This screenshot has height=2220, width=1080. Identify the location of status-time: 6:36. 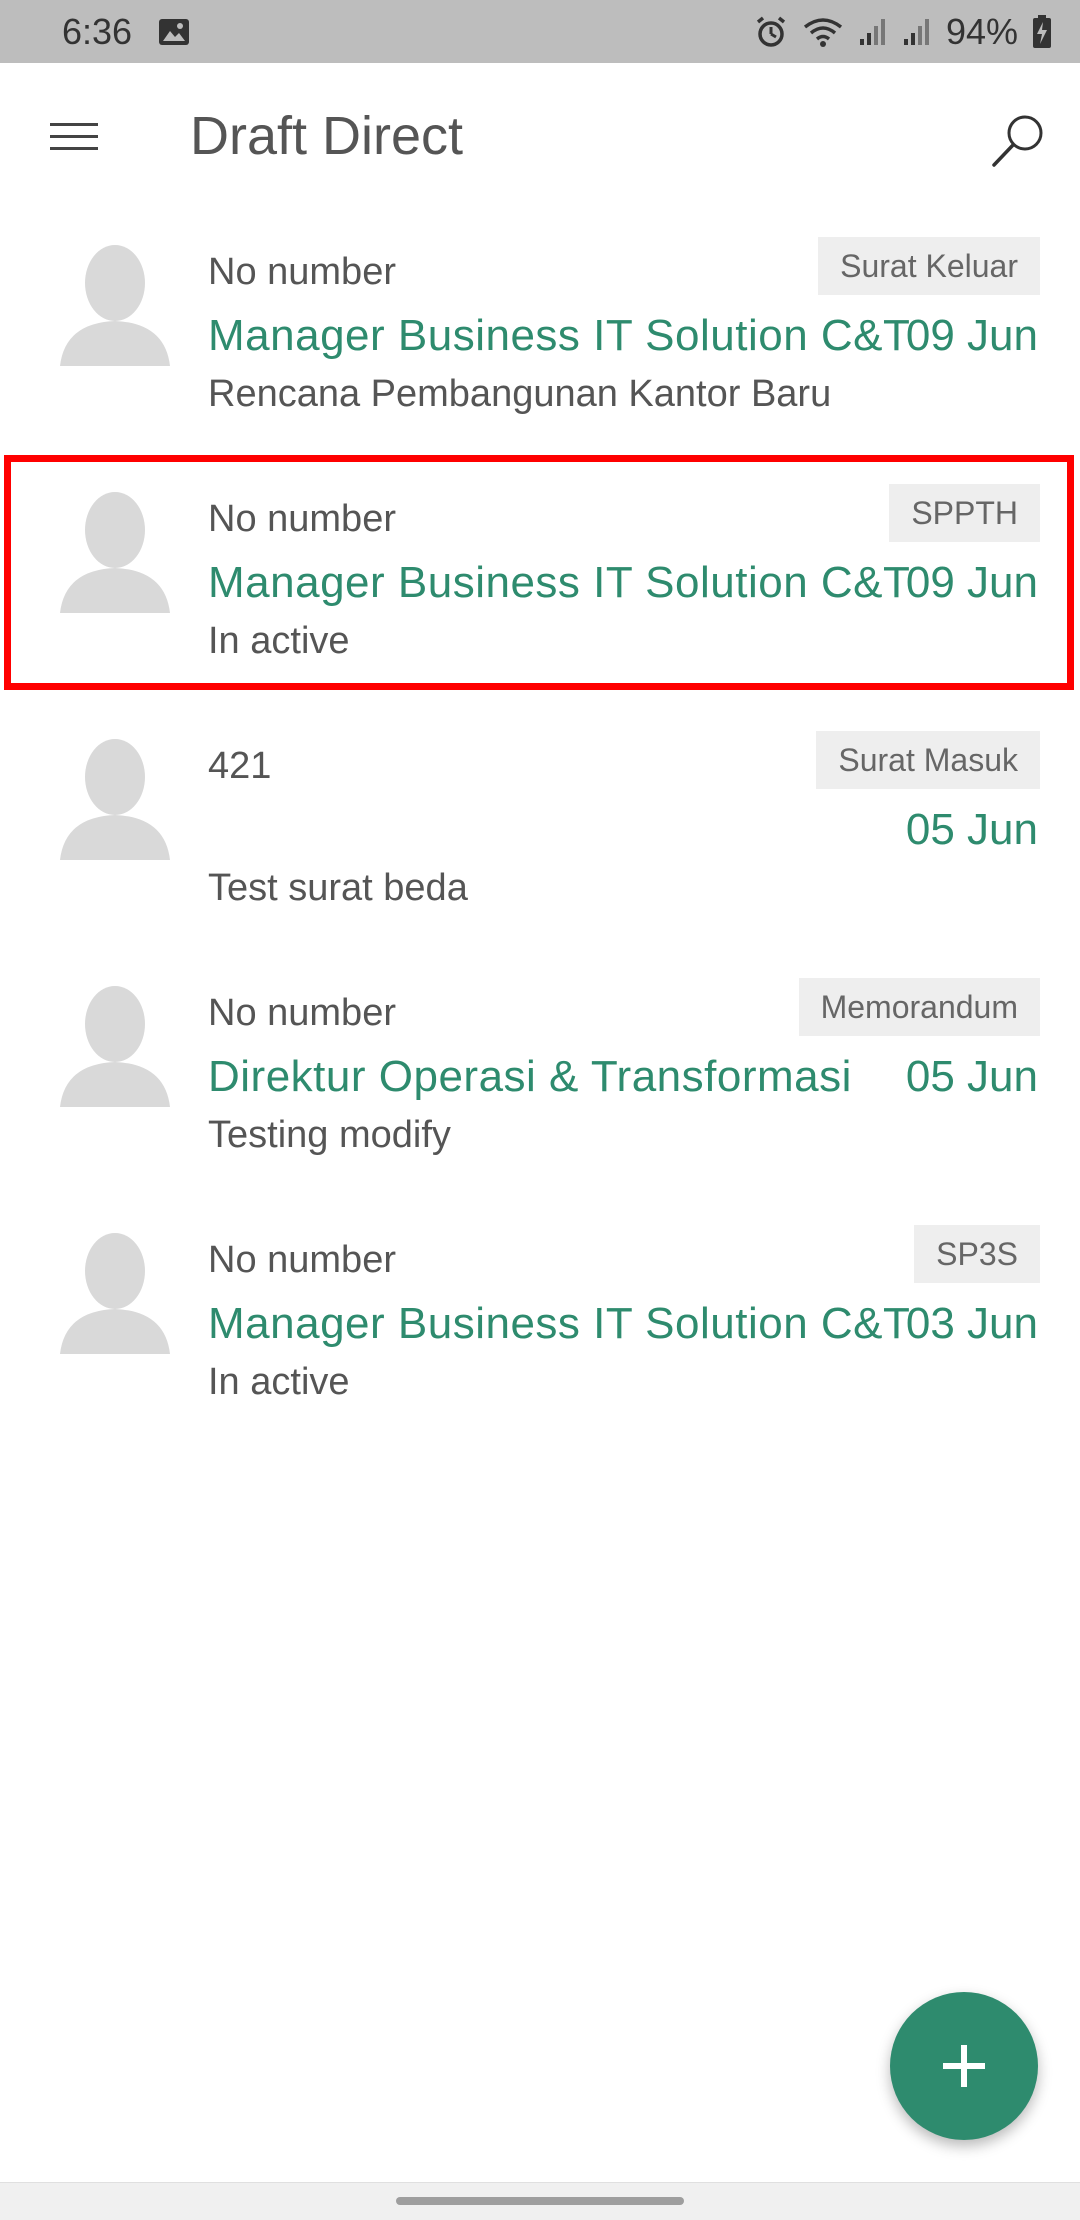
(97, 31).